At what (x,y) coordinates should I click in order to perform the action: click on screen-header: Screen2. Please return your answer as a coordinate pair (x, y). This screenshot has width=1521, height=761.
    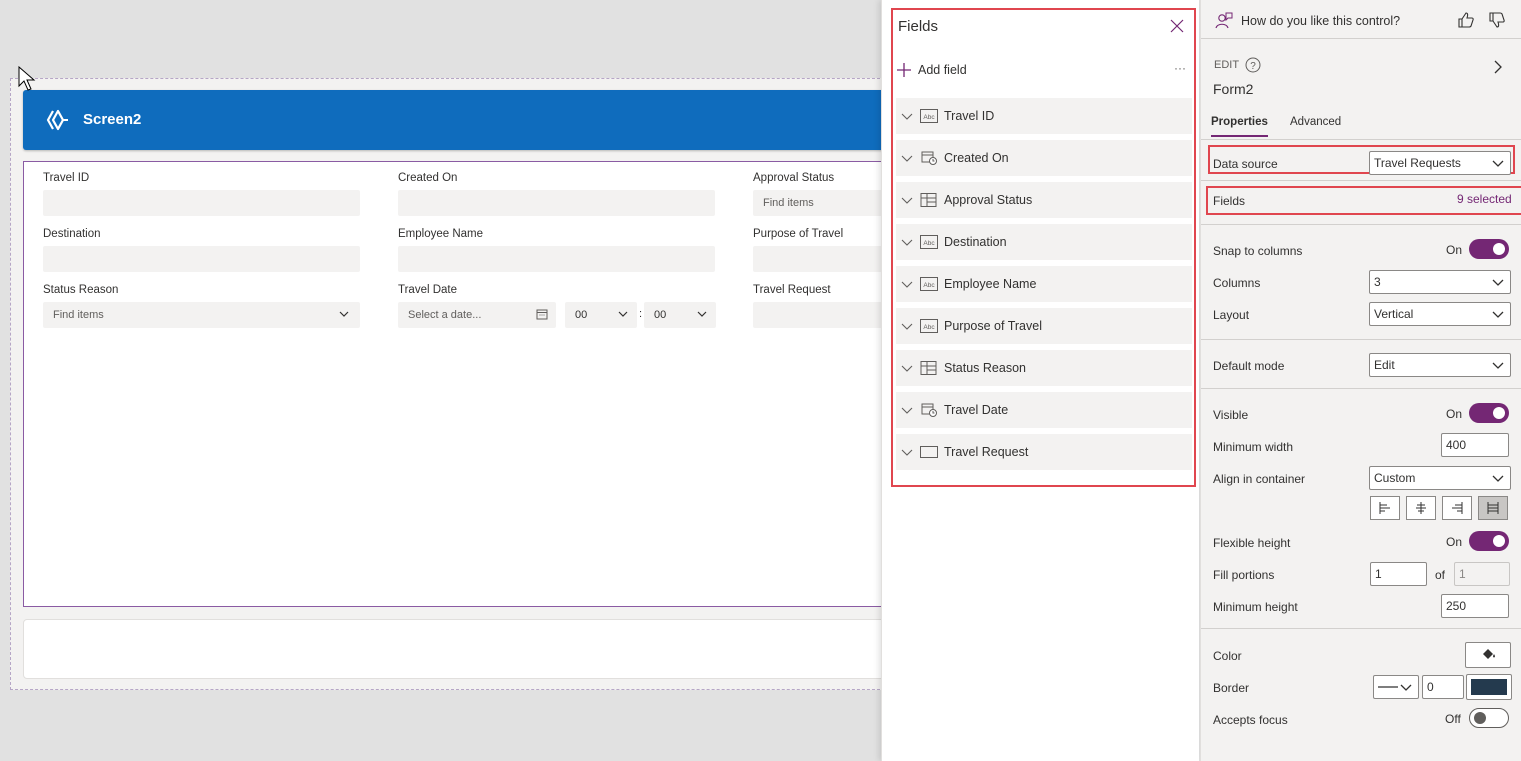
    Looking at the image, I should click on (463, 120).